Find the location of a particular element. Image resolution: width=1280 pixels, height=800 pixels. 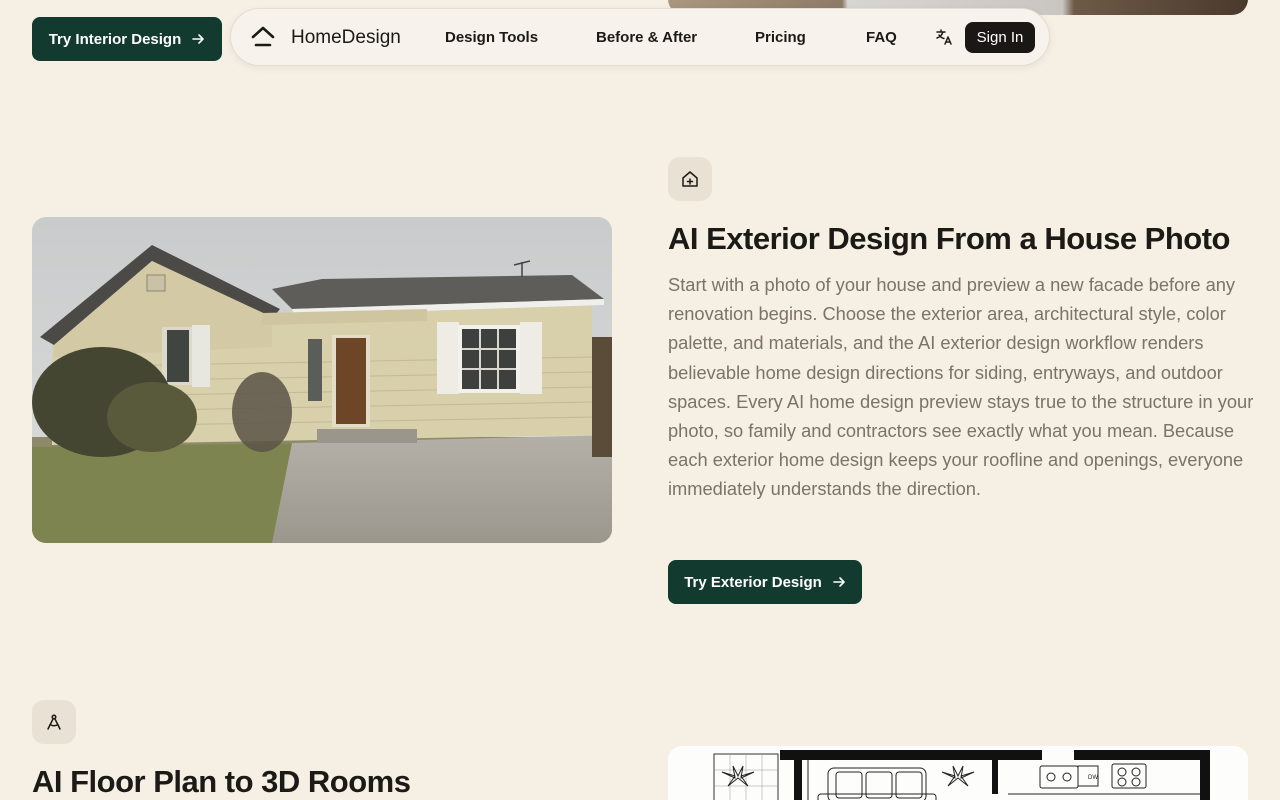

brand-name: HomeDesign is located at coordinates (346, 38).